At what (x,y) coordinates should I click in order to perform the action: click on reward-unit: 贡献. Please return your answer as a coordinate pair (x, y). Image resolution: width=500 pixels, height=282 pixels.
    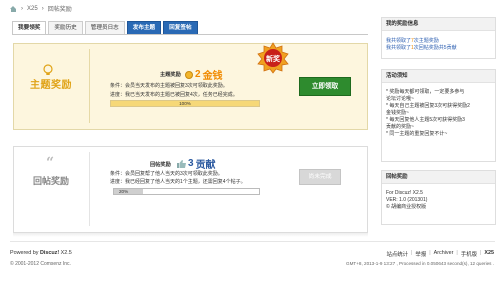
    Looking at the image, I should click on (205, 165).